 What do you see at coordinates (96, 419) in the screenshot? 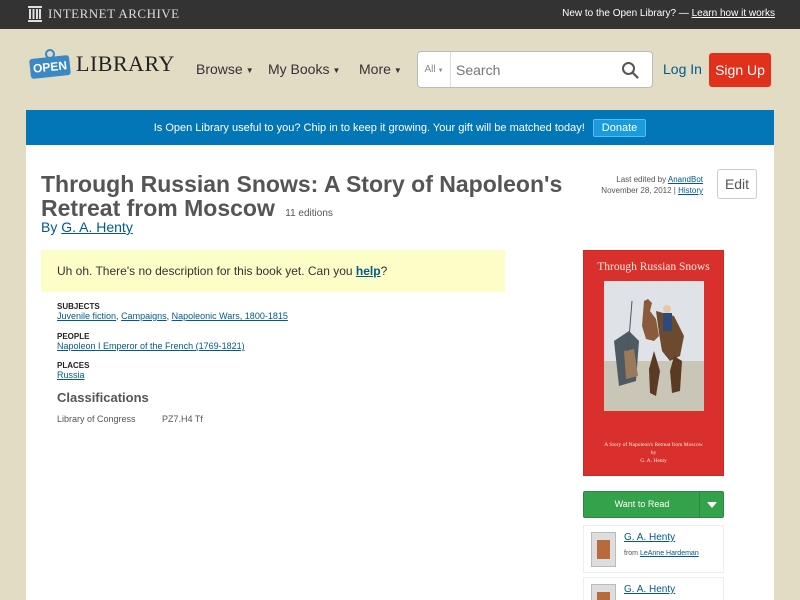
I see `loc-label: Library of Congress` at bounding box center [96, 419].